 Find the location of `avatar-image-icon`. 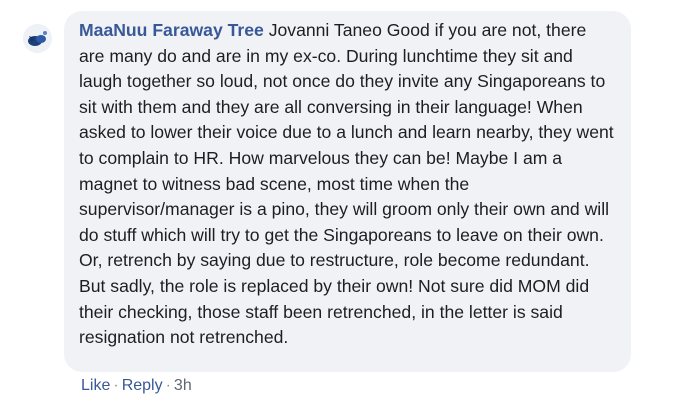

avatar-image-icon is located at coordinates (37, 38).